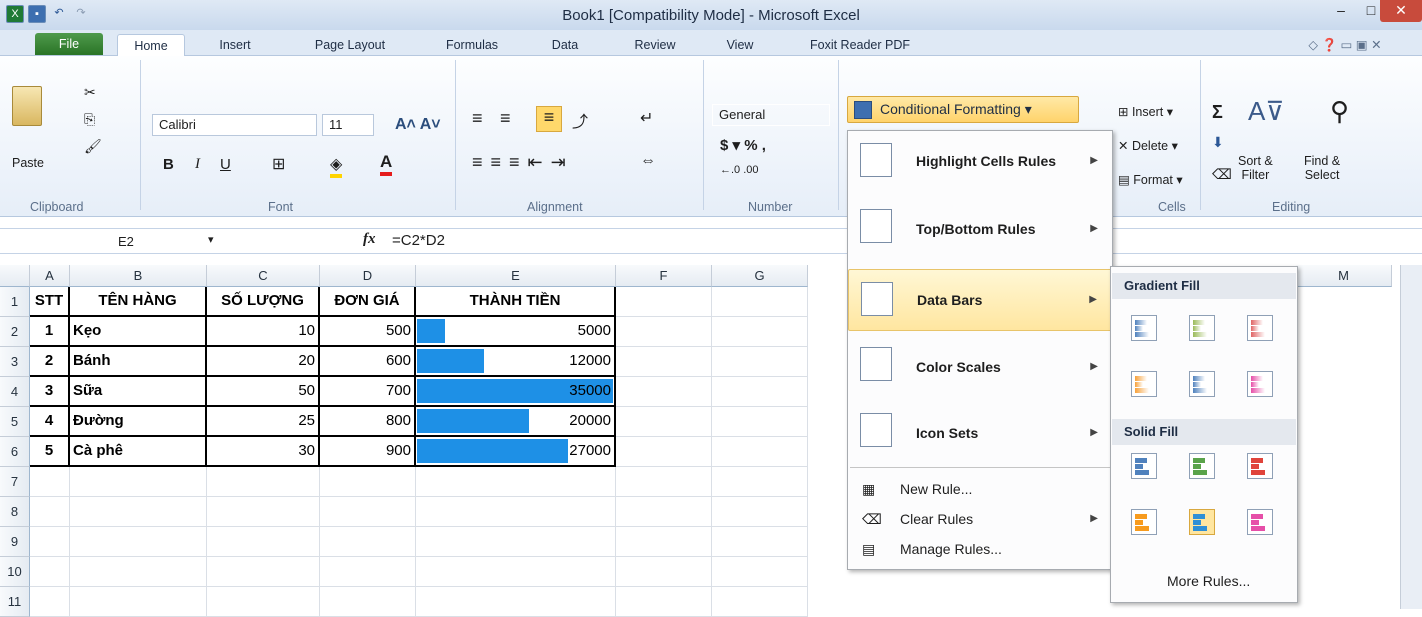  What do you see at coordinates (234, 125) in the screenshot?
I see `font-name-select: Calibri` at bounding box center [234, 125].